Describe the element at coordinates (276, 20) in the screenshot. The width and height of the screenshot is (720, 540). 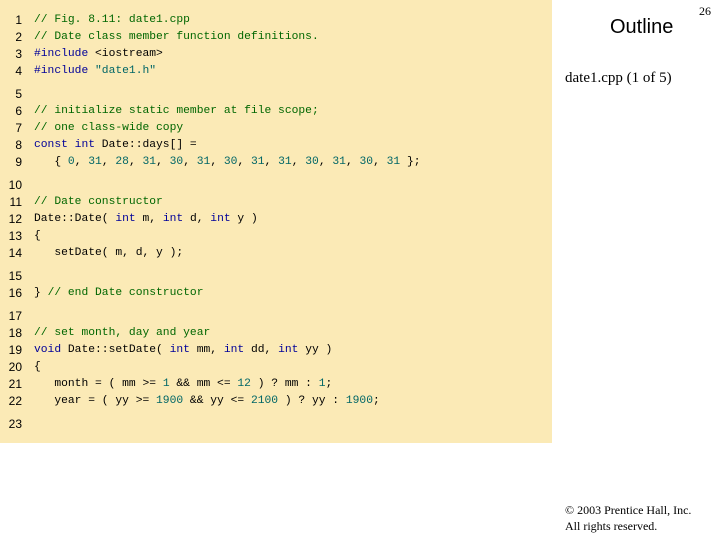
I see `code-line: 1 // Fig. 8.11: date1.cpp` at that location.